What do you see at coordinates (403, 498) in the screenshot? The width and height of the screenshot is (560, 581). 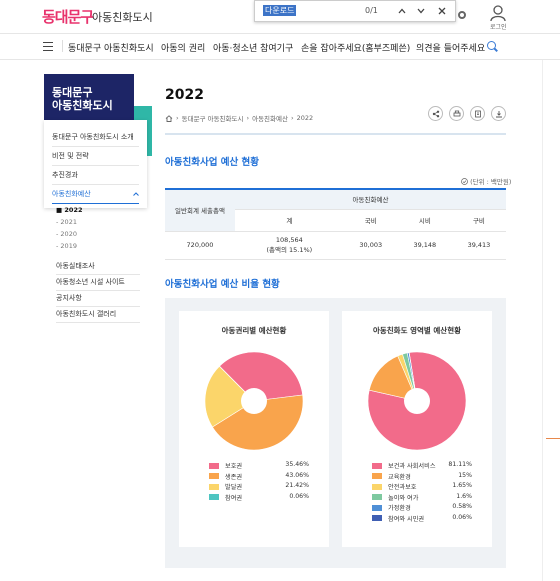 I see `legend-label: 놀이와 여가` at bounding box center [403, 498].